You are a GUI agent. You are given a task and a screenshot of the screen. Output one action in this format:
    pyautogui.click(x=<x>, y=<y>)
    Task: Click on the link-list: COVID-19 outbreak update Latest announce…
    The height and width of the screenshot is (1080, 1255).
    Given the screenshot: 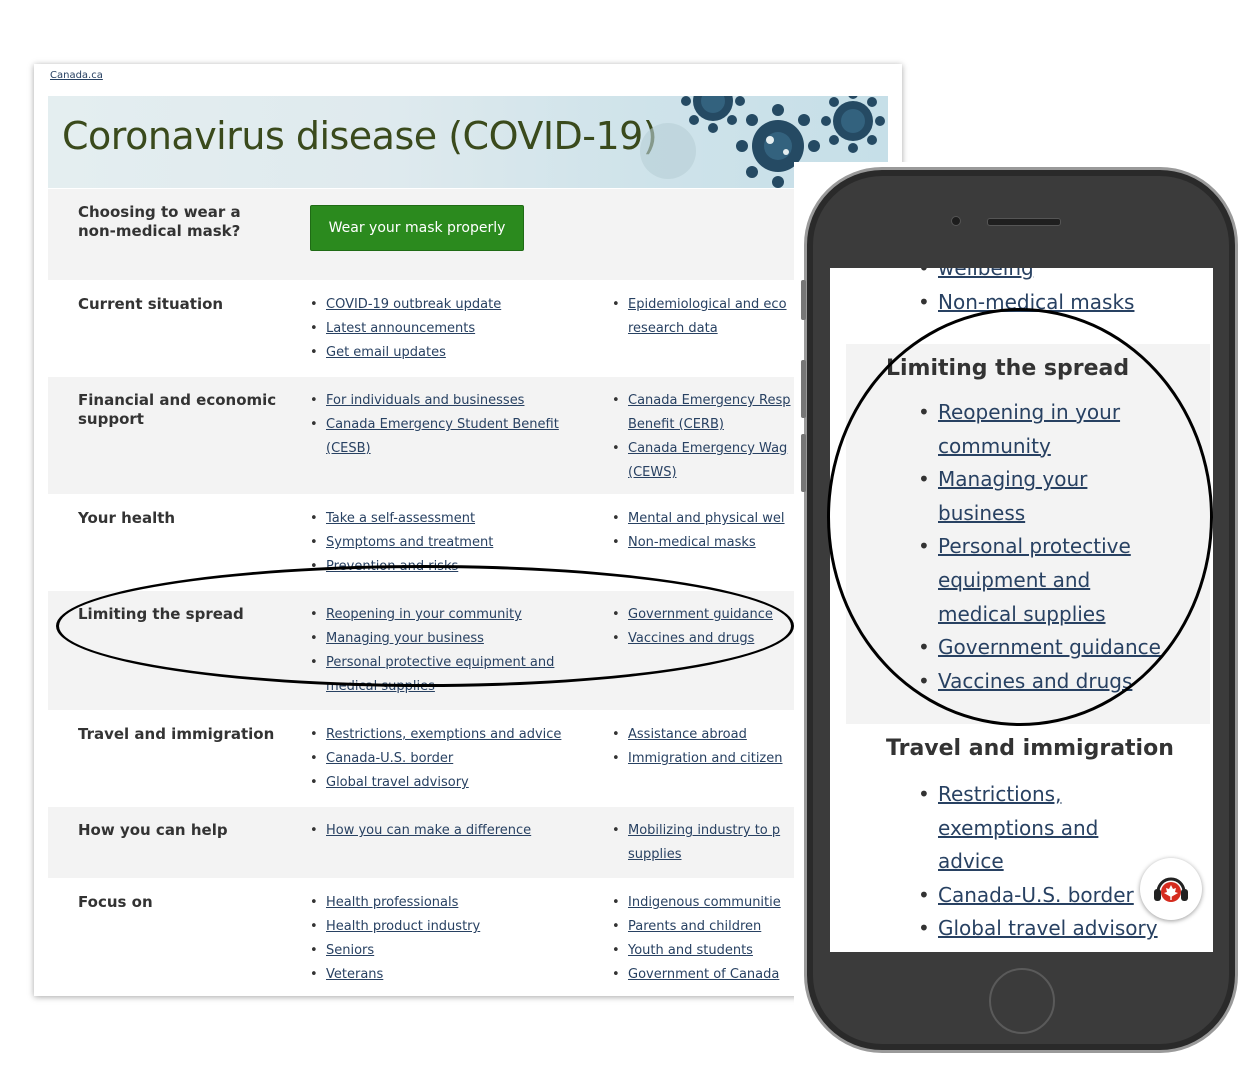 What is the action you would take?
    pyautogui.click(x=458, y=329)
    